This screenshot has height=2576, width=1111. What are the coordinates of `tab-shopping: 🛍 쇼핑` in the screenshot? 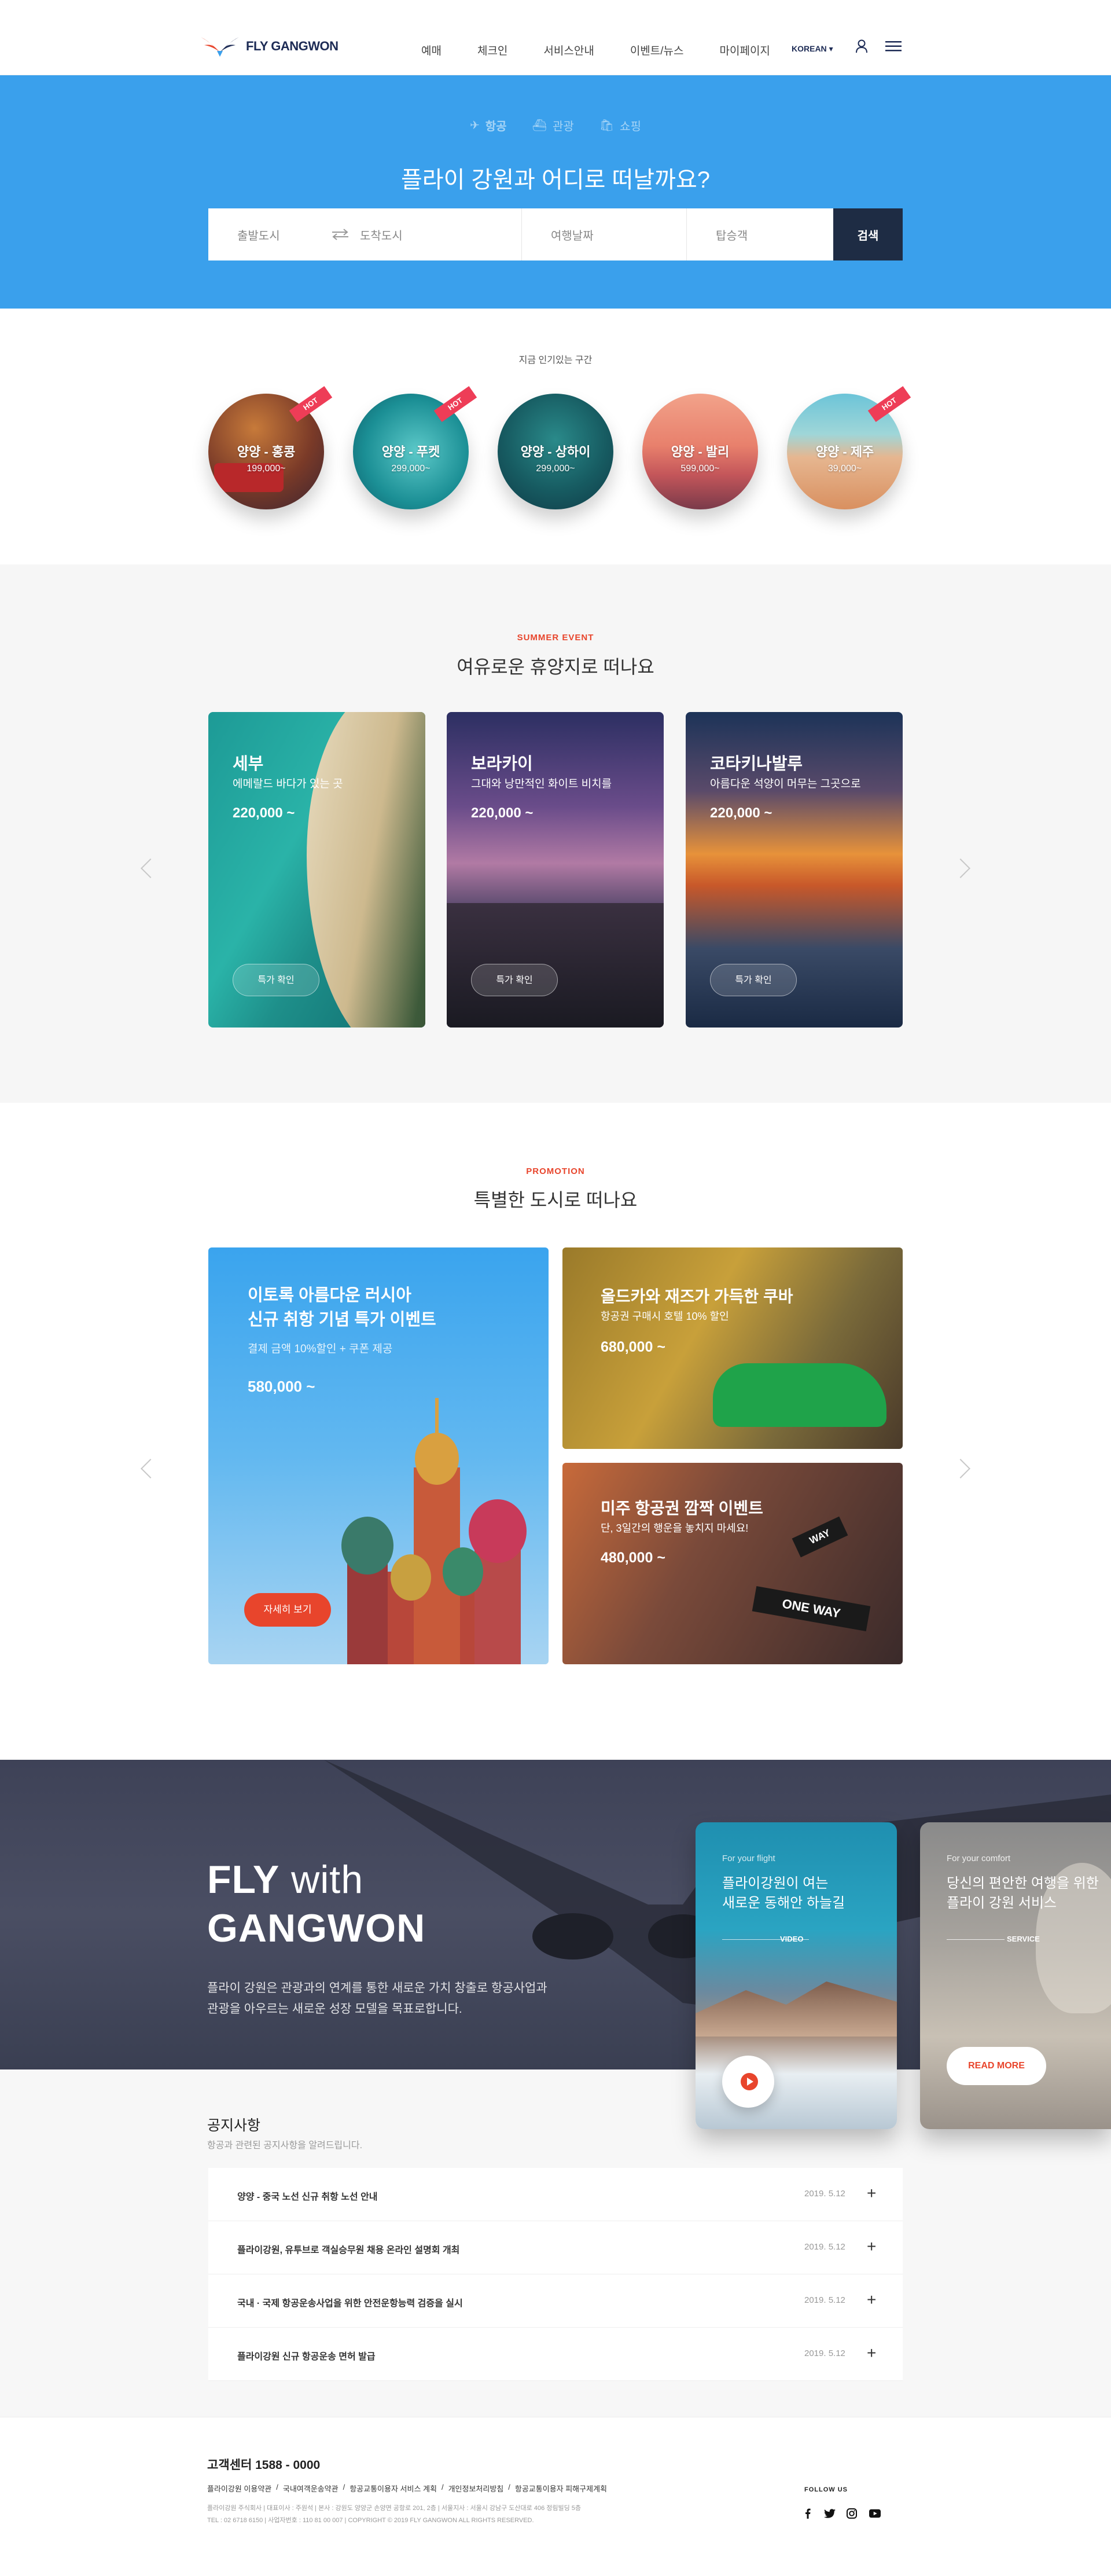 It's located at (620, 125).